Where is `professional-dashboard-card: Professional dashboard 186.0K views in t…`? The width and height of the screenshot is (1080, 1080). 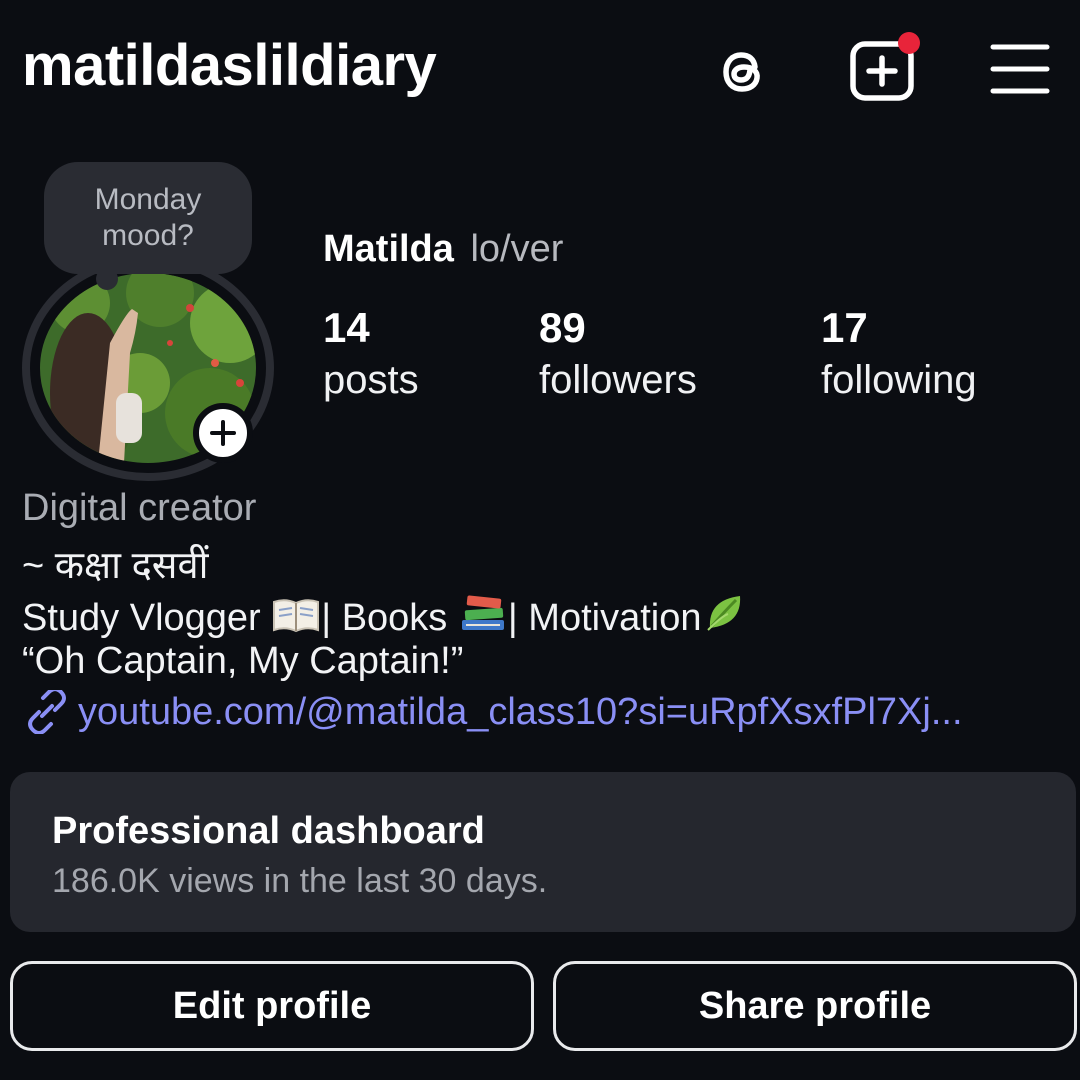 professional-dashboard-card: Professional dashboard 186.0K views in t… is located at coordinates (543, 852).